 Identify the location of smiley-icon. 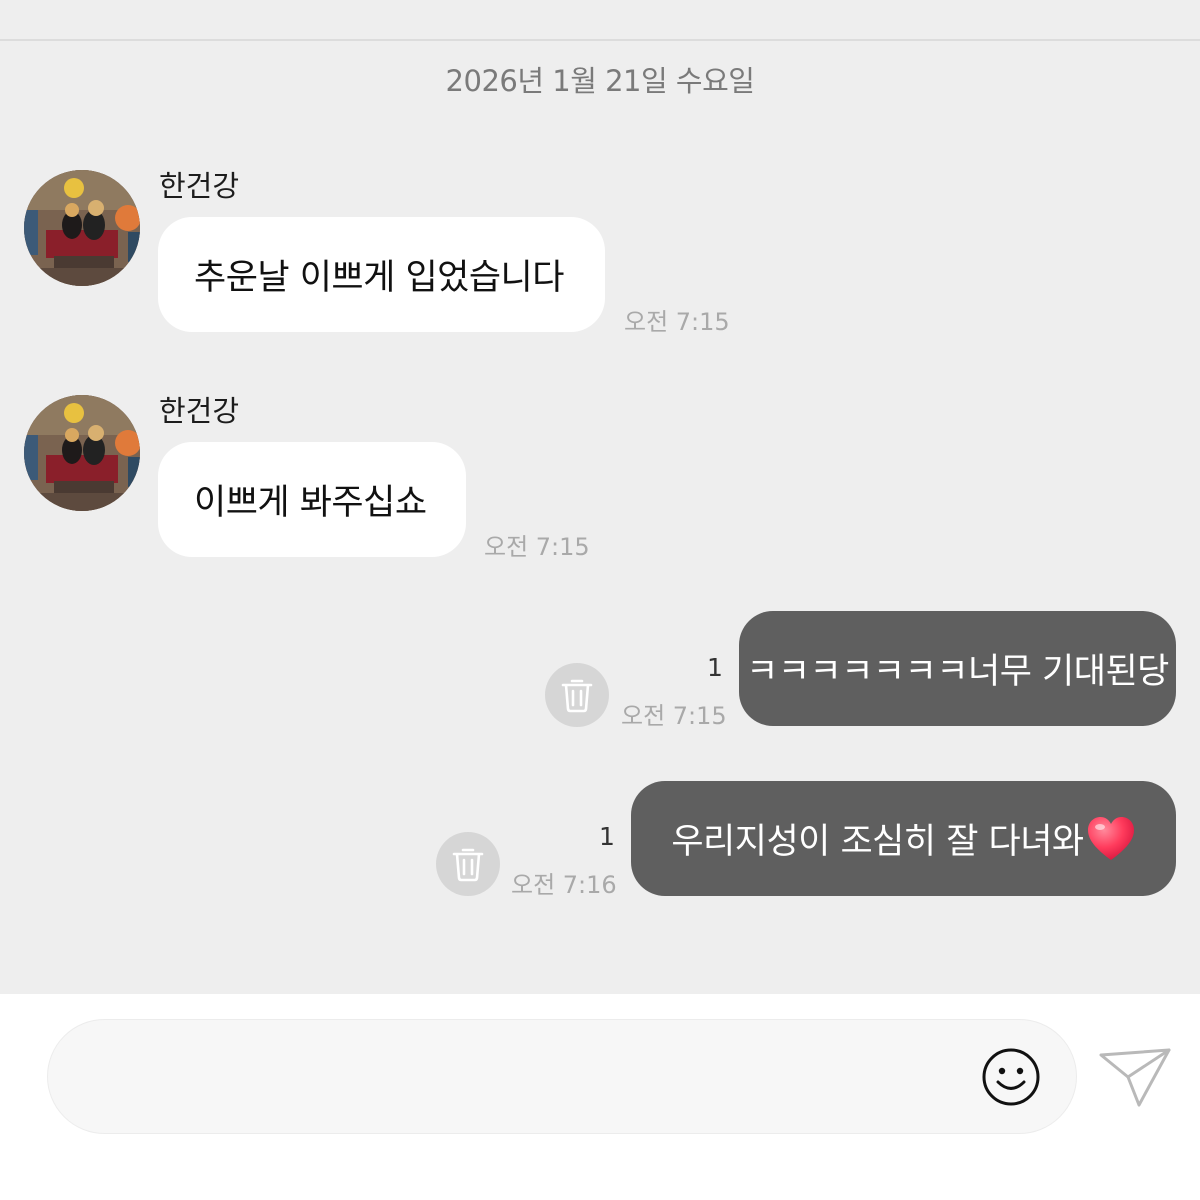
(1011, 1077).